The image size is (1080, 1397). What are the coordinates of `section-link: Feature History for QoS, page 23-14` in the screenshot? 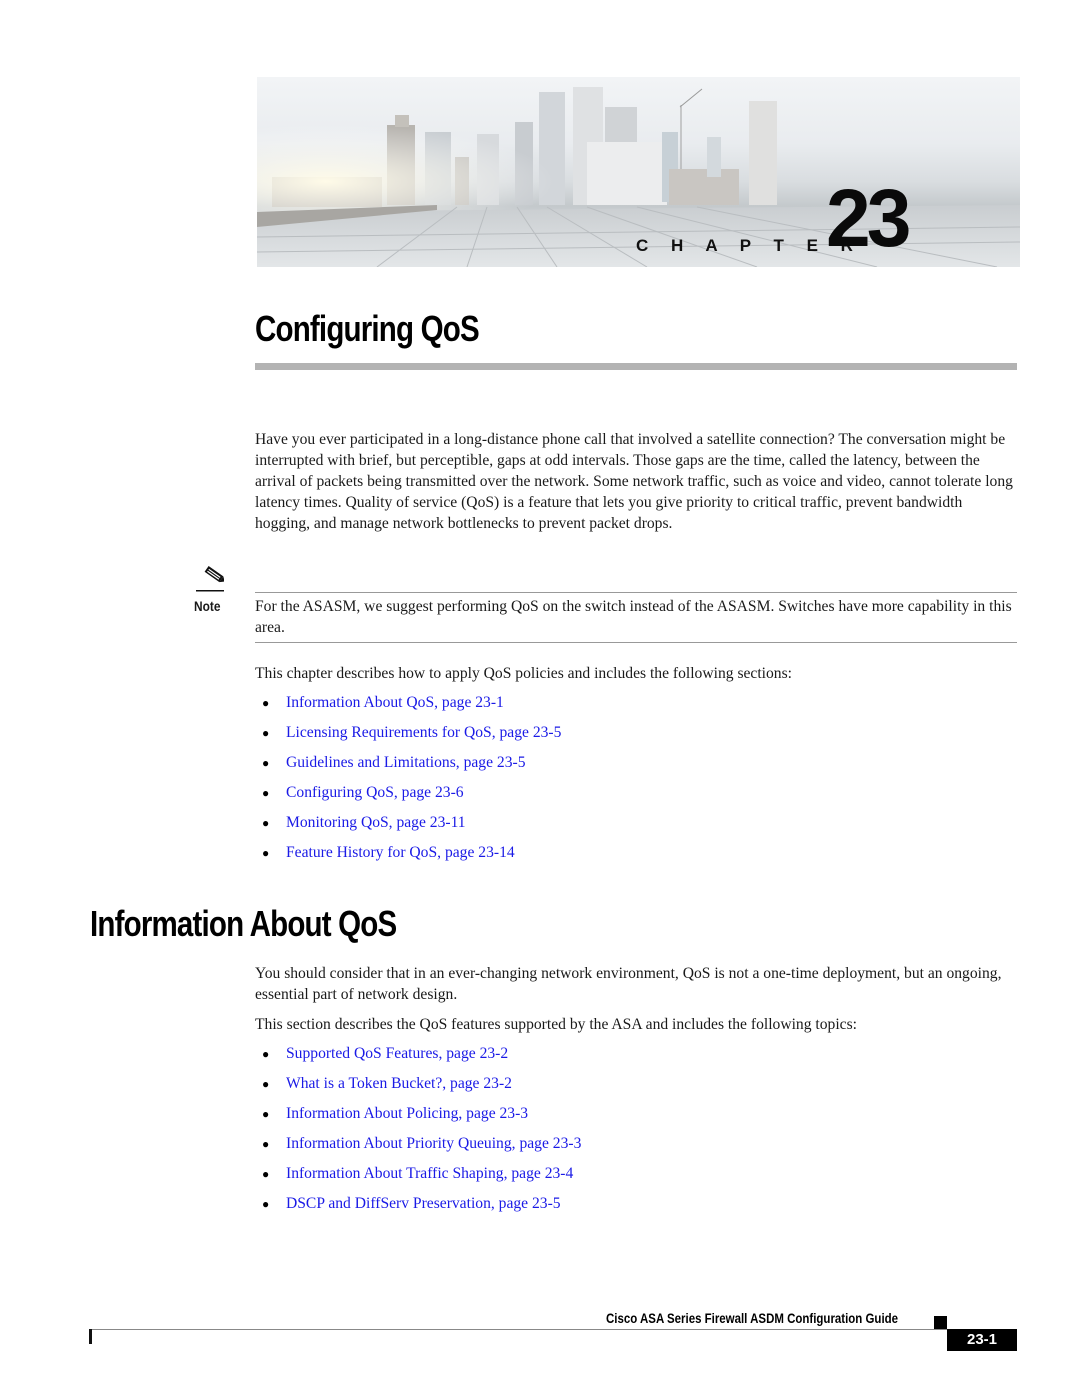 It's located at (400, 853).